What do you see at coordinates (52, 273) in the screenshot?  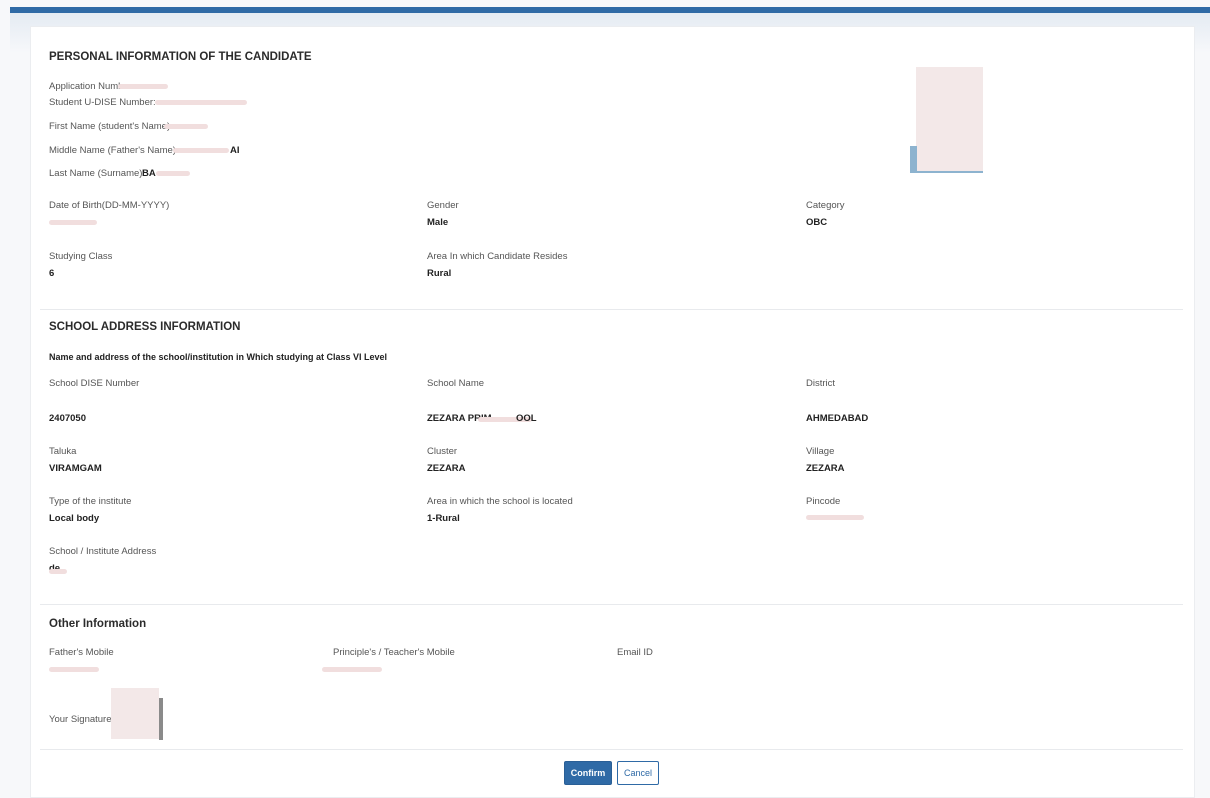 I see `studying-class-value: 6` at bounding box center [52, 273].